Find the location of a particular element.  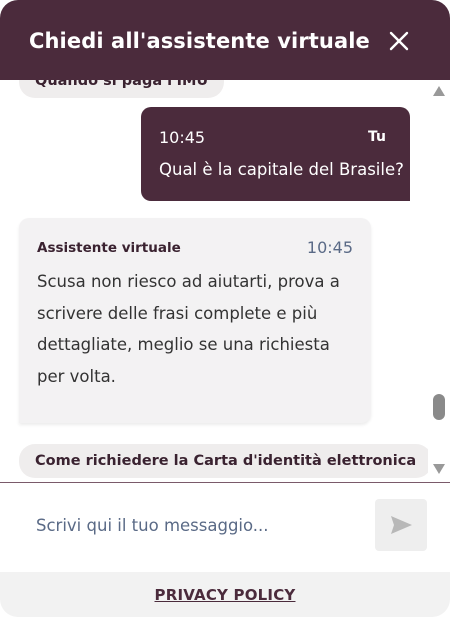

message-input is located at coordinates (192, 525).